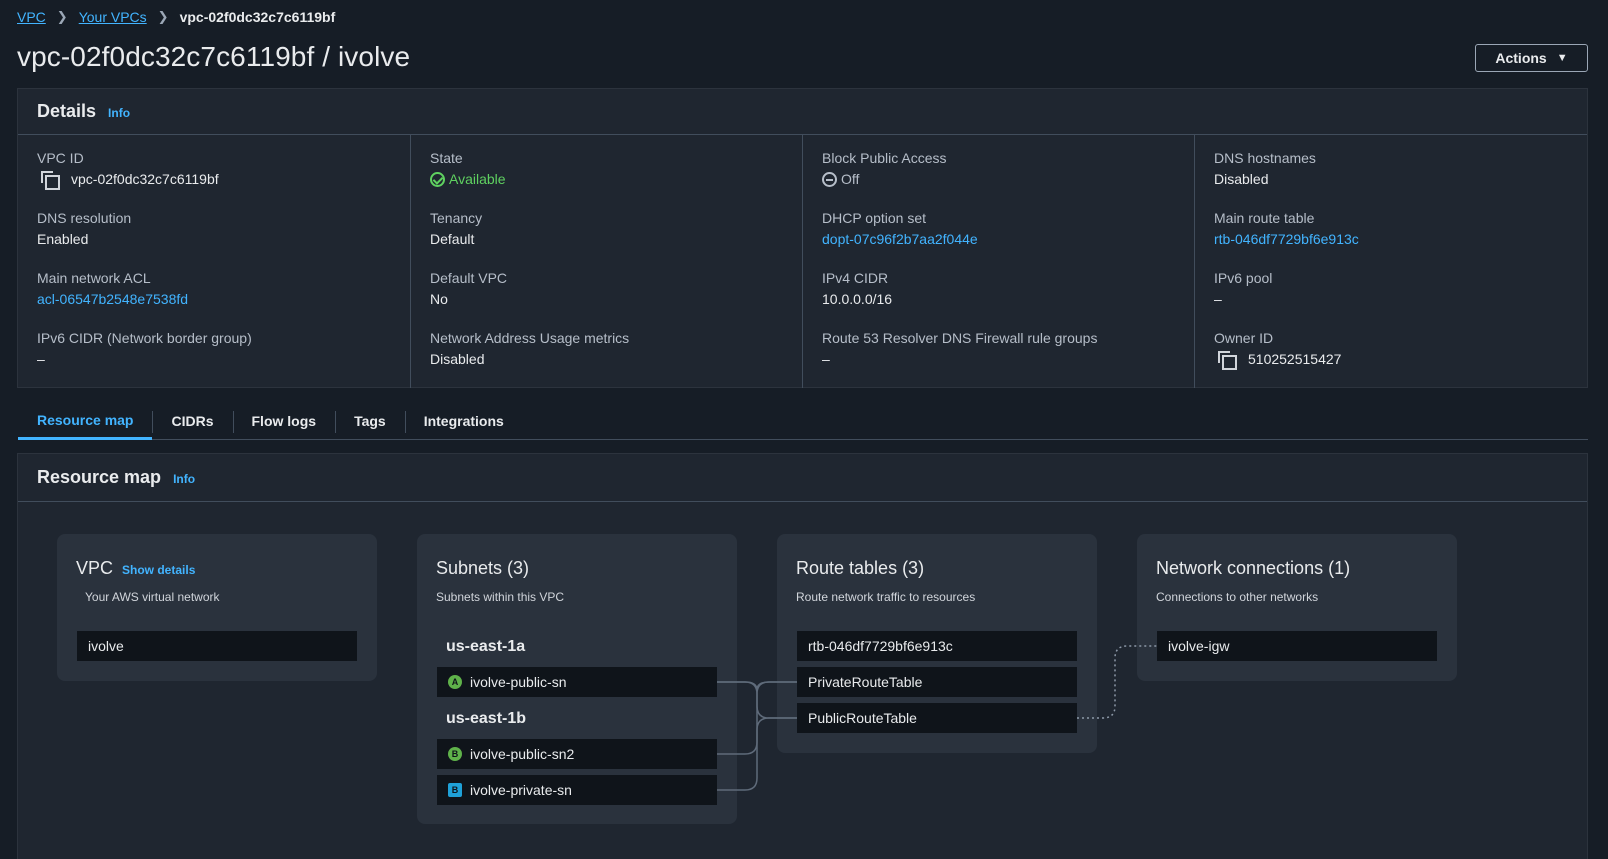  I want to click on vpc-card-subtitle: Your AWS virtual network, so click(152, 597).